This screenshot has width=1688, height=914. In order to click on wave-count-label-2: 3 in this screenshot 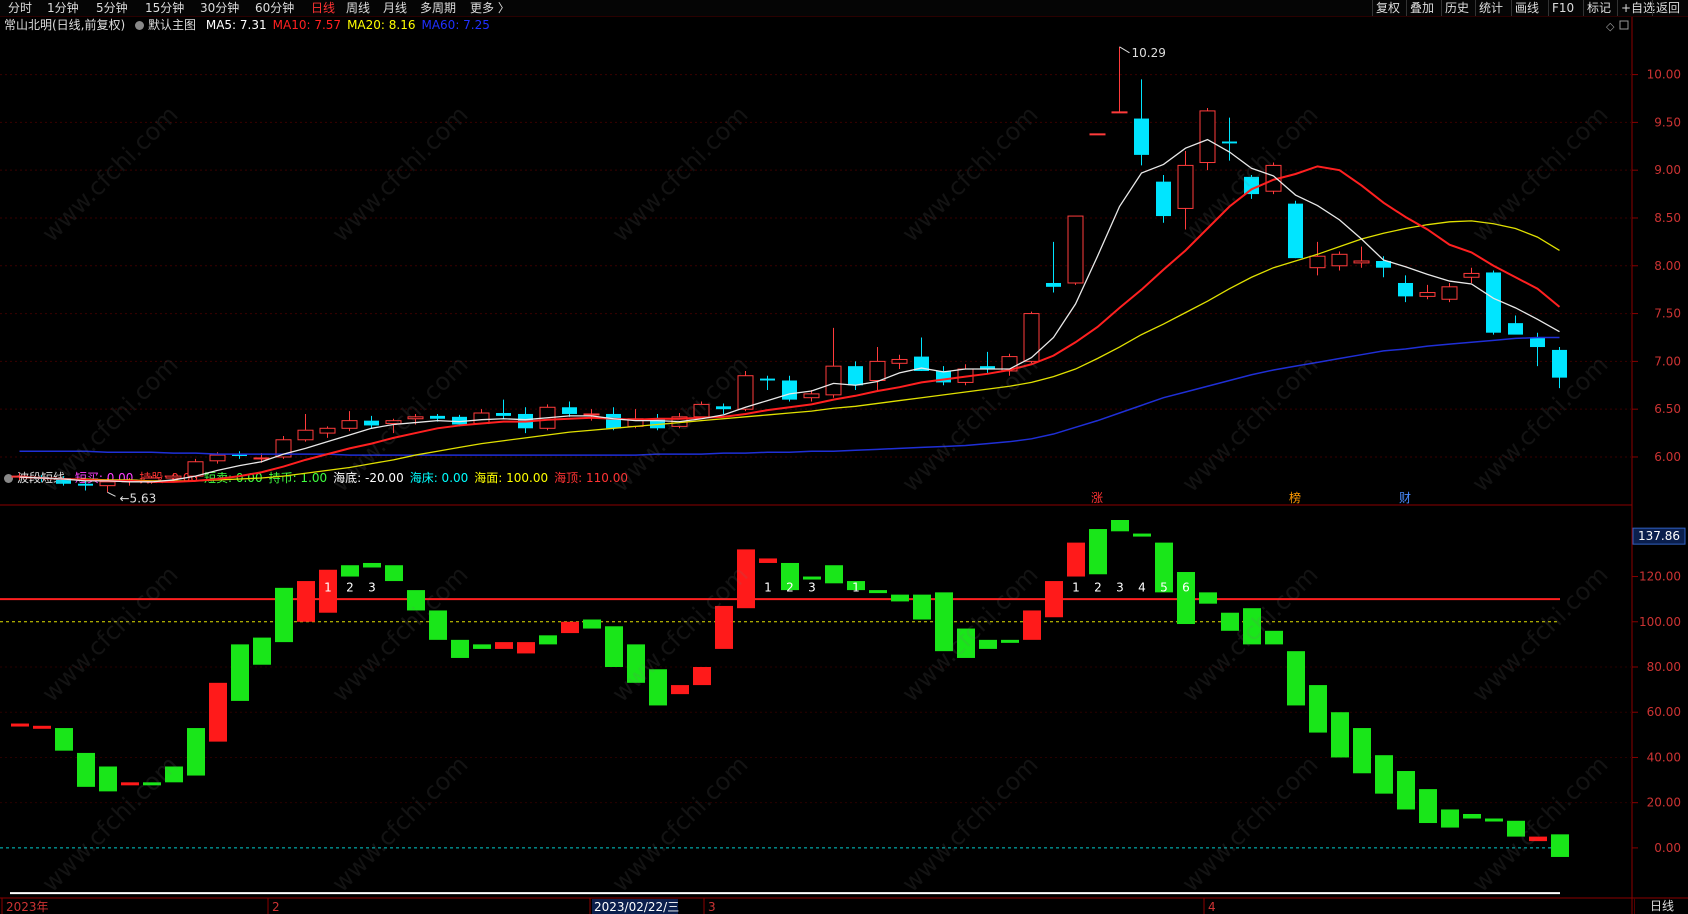, I will do `click(372, 588)`.